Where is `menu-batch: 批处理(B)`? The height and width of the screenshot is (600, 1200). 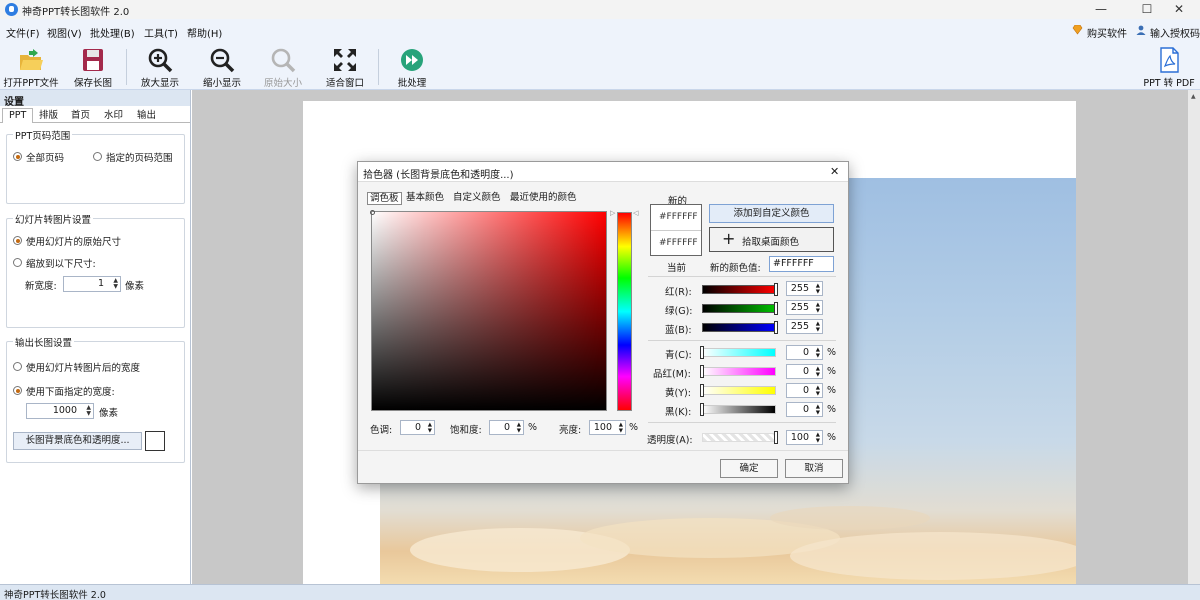 menu-batch: 批处理(B) is located at coordinates (112, 32).